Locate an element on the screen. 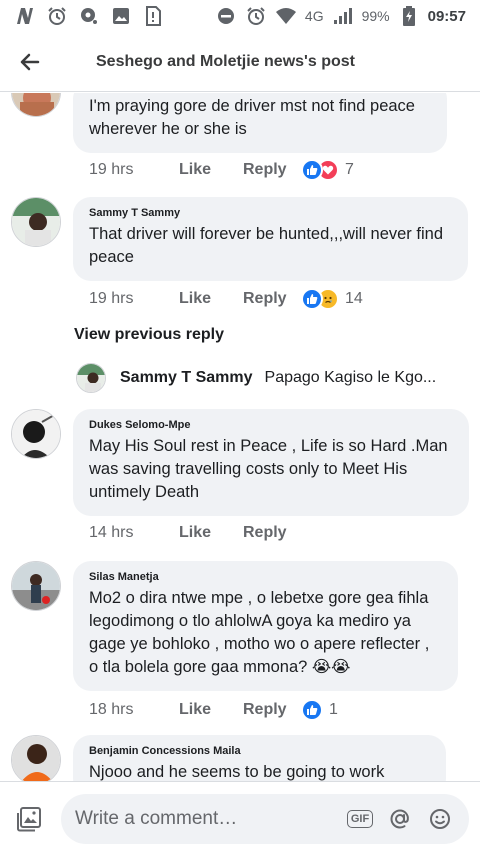 This screenshot has width=480, height=854. comment-meta: 18 hrs Like Reply 1 is located at coordinates (213, 710).